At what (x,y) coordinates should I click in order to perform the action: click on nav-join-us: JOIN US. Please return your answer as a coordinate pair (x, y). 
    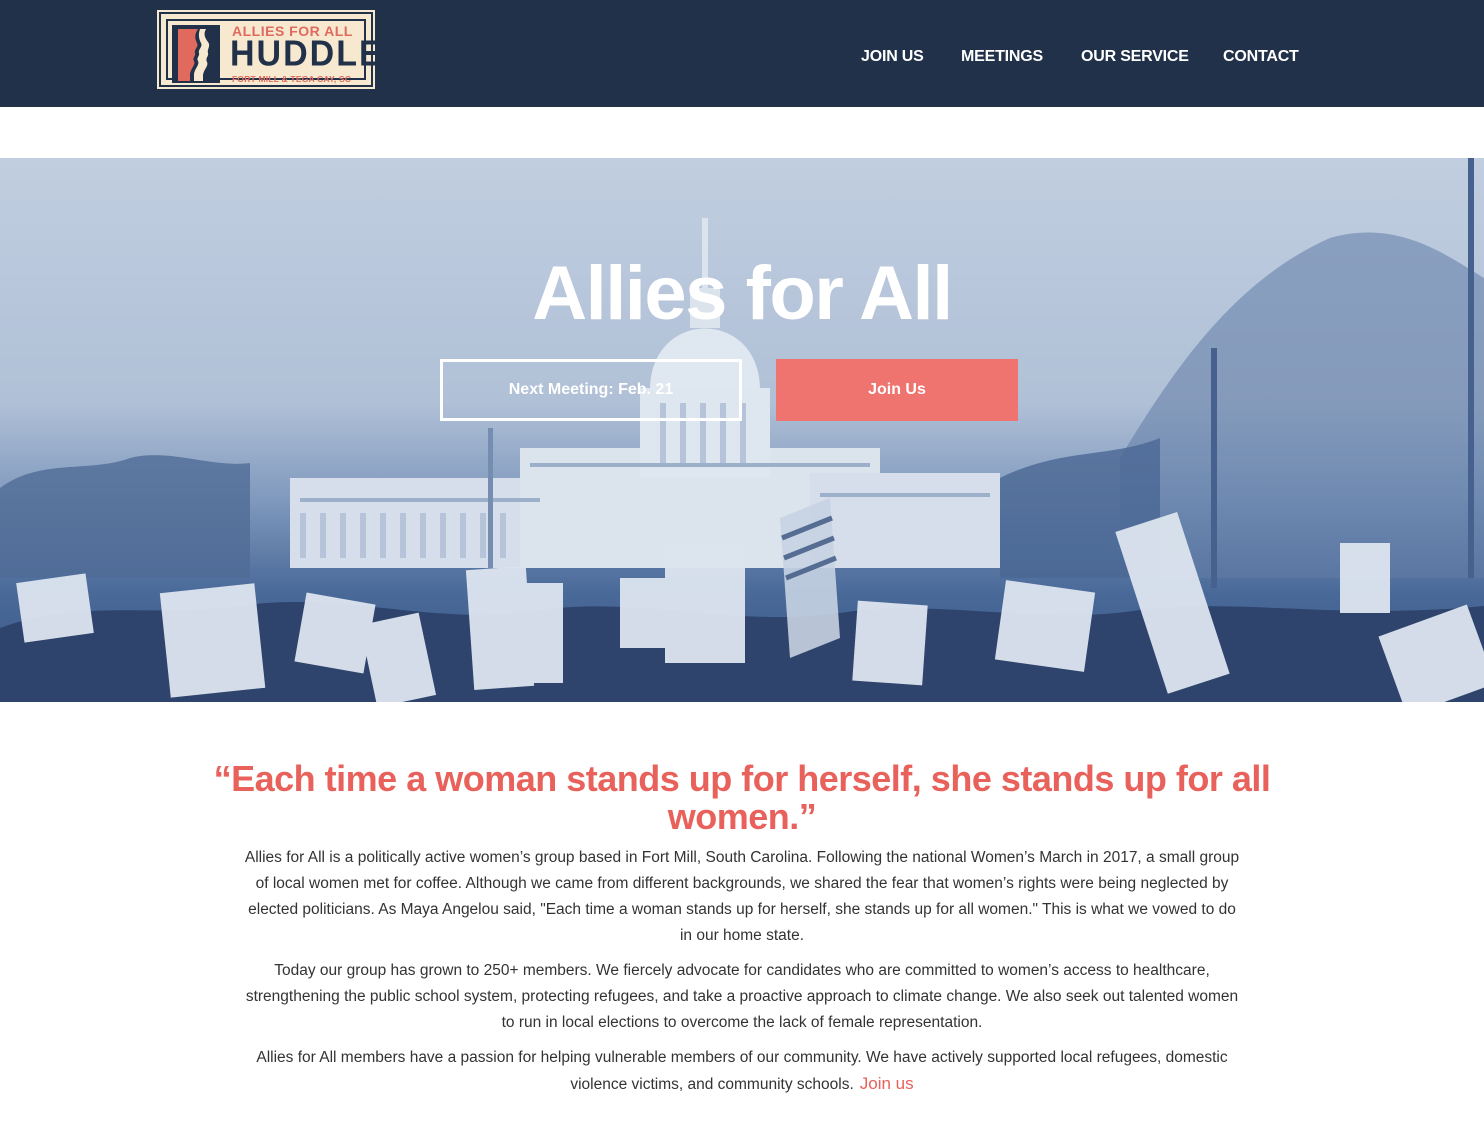
    Looking at the image, I should click on (892, 57).